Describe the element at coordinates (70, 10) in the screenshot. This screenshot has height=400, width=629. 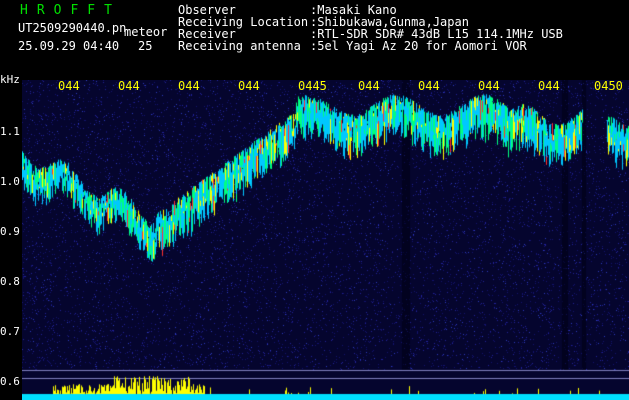
I see `app-brand: HROFFT` at that location.